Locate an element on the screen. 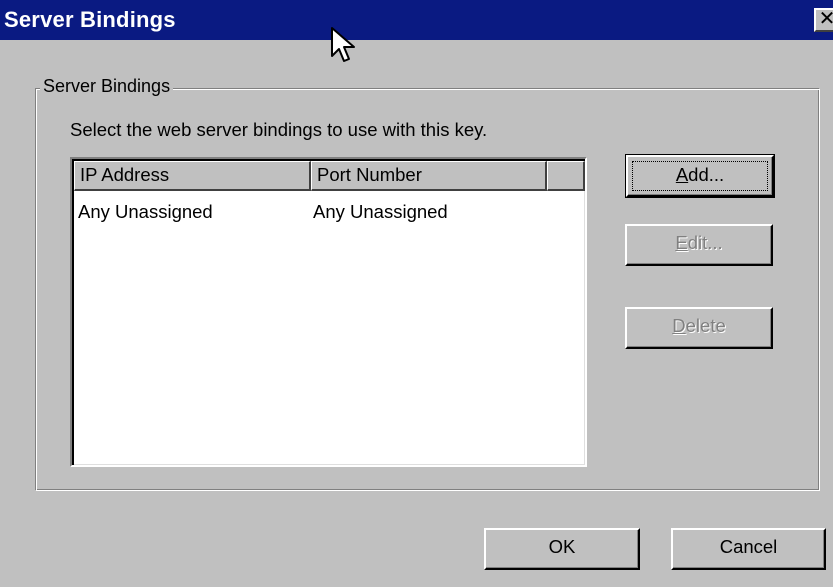 Image resolution: width=833 pixels, height=587 pixels. cancel-button: Cancel is located at coordinates (748, 549).